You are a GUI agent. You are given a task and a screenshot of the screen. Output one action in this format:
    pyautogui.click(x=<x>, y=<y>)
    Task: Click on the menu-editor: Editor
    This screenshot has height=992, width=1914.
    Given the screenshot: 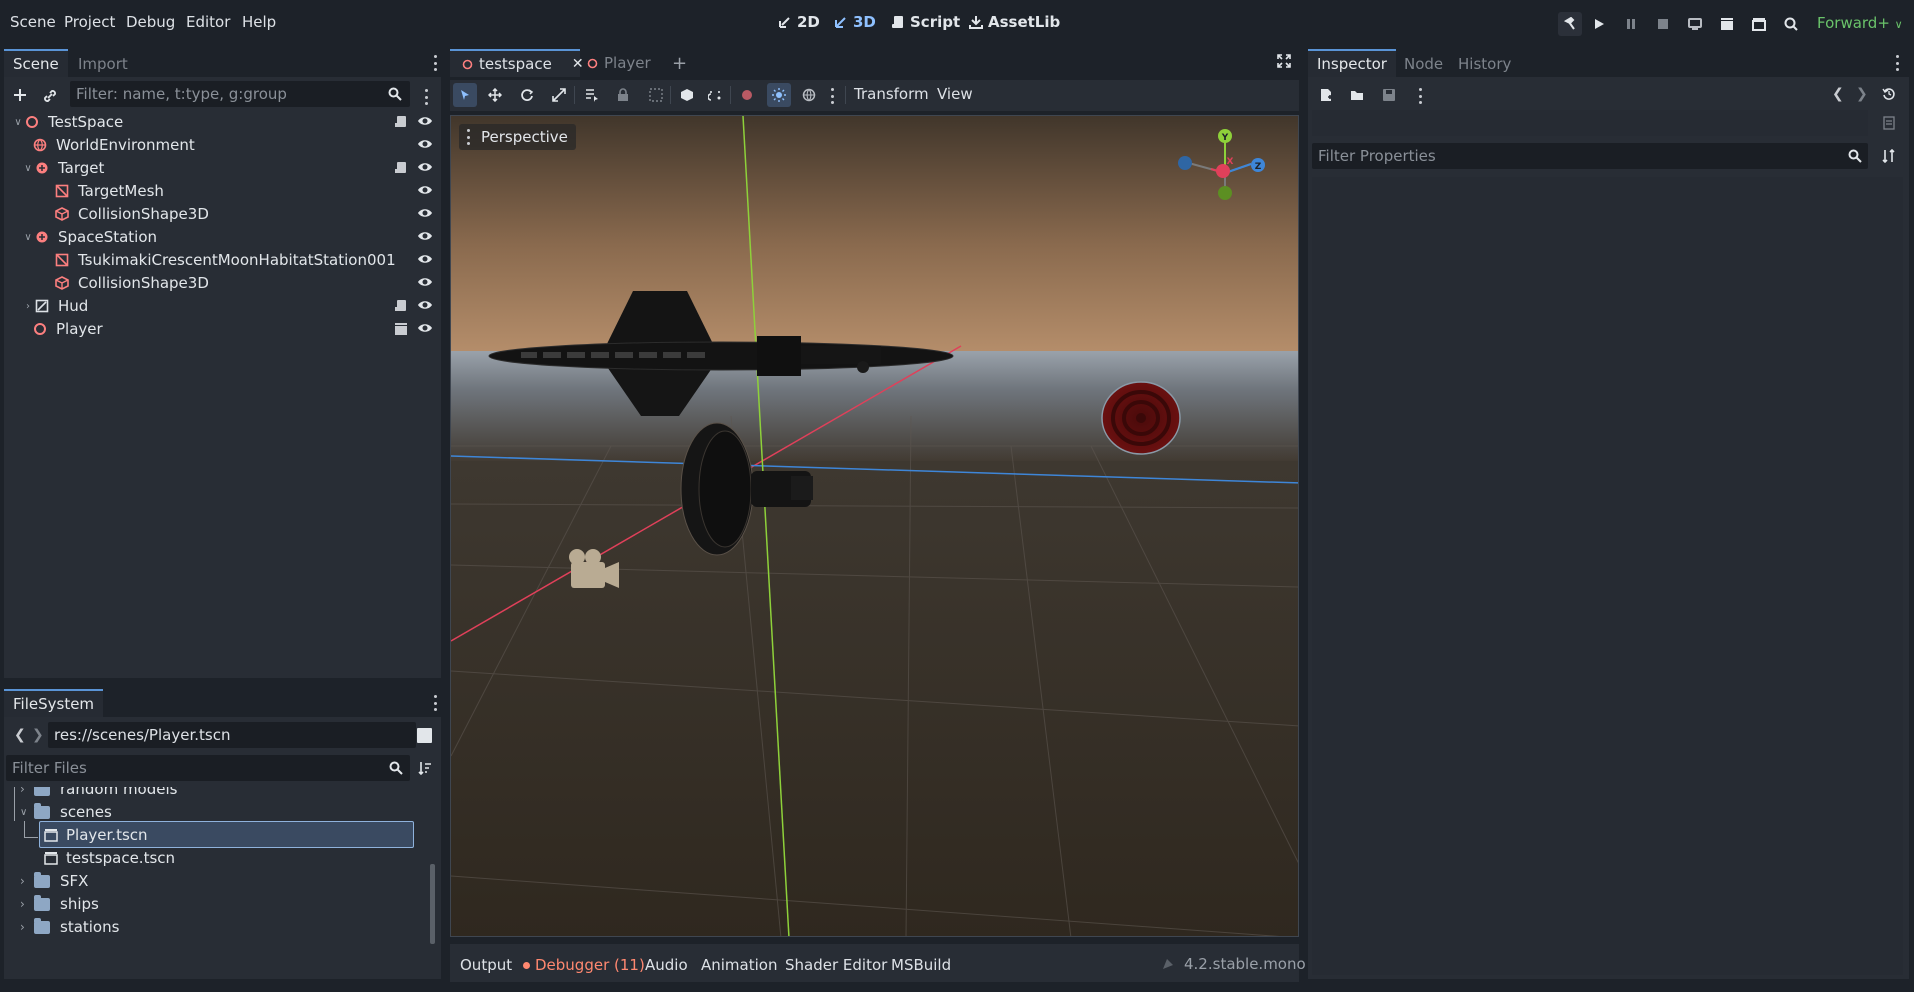 What is the action you would take?
    pyautogui.click(x=208, y=22)
    